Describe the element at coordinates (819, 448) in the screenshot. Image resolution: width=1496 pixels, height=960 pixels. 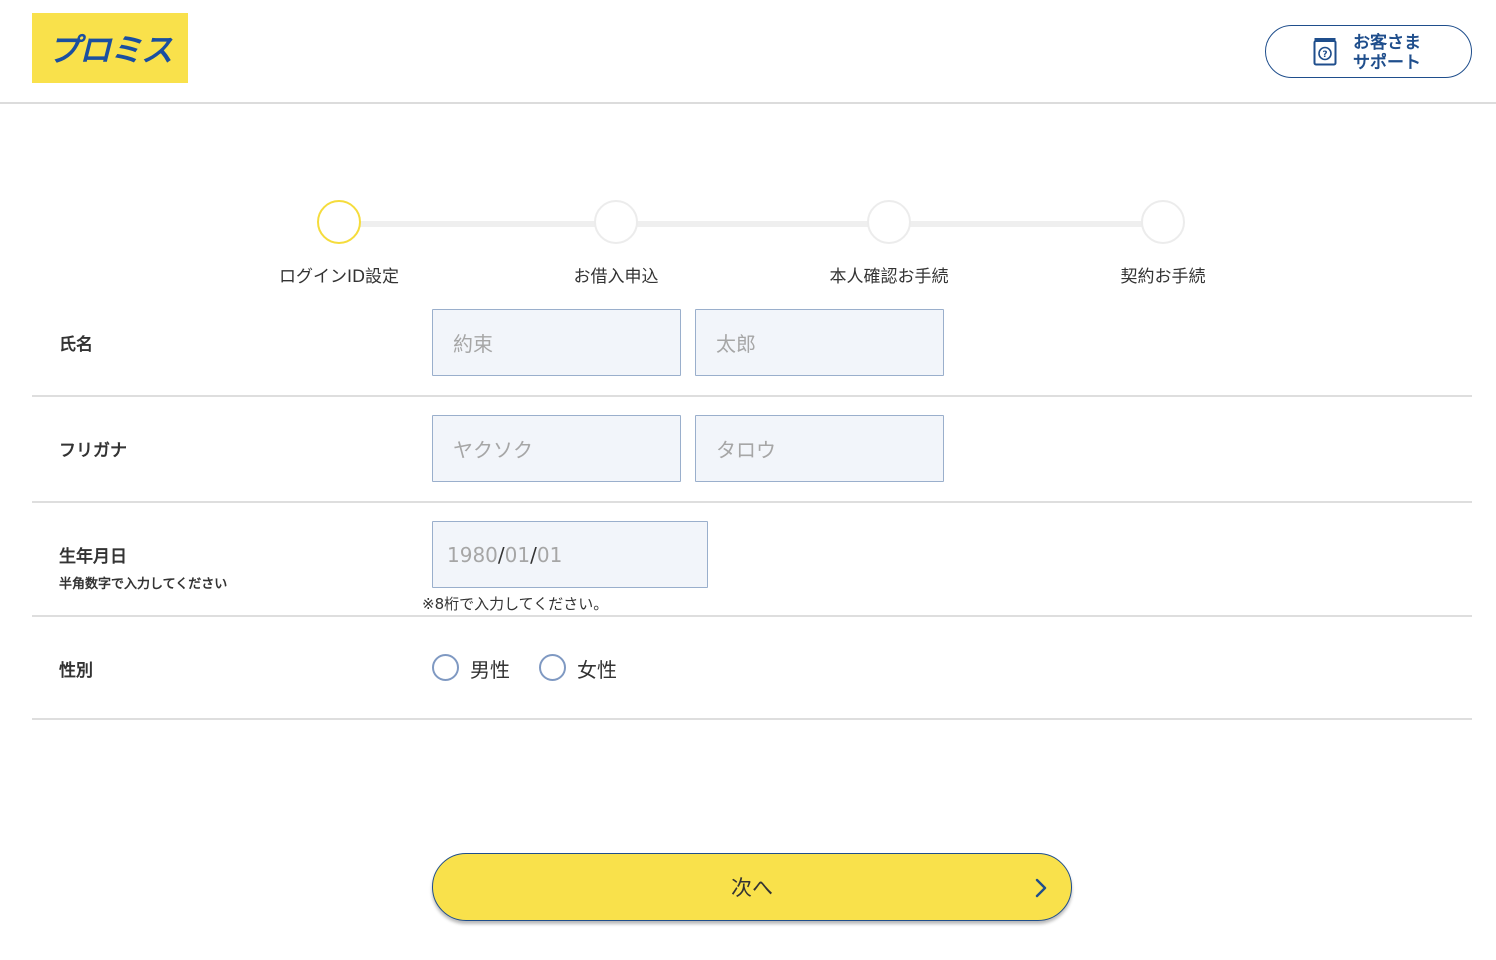
I see `first-name-kana-input: タロウ` at that location.